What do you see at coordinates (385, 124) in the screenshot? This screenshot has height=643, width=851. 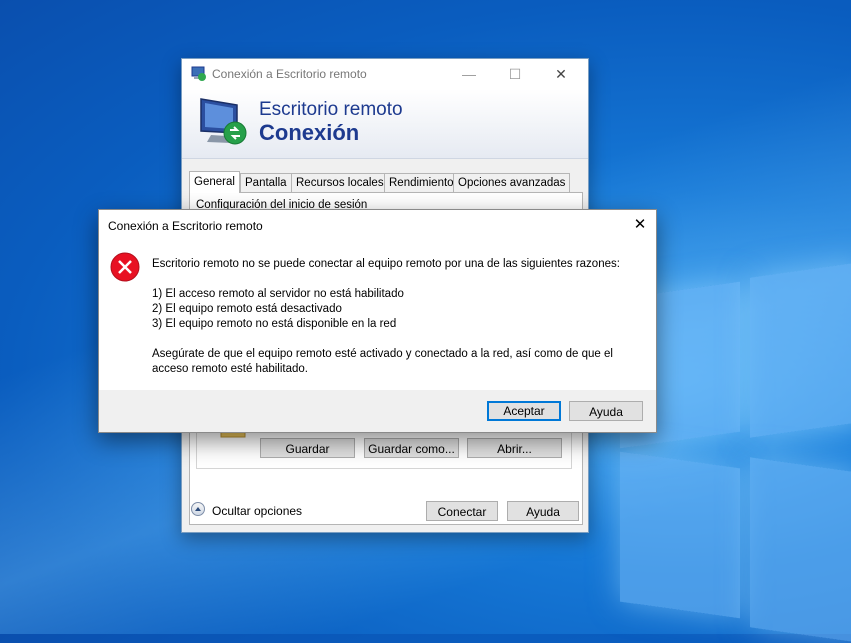 I see `banner: Escritorio remoto Conexión` at bounding box center [385, 124].